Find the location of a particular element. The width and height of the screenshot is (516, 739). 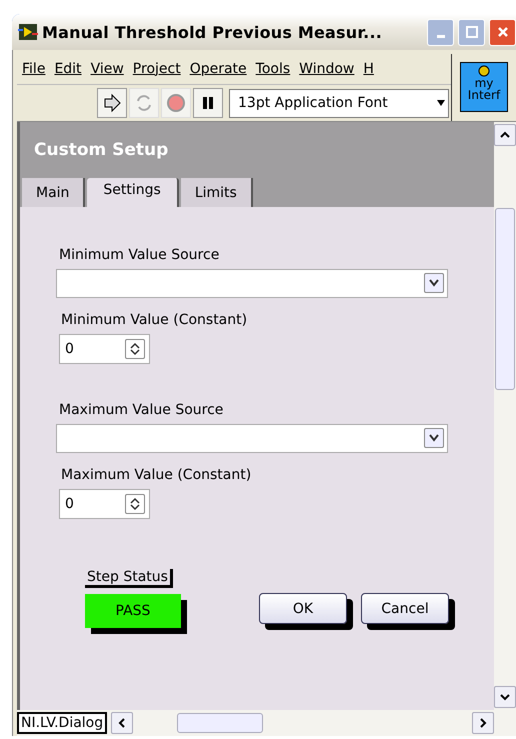

status-label: Step Status is located at coordinates (129, 578).